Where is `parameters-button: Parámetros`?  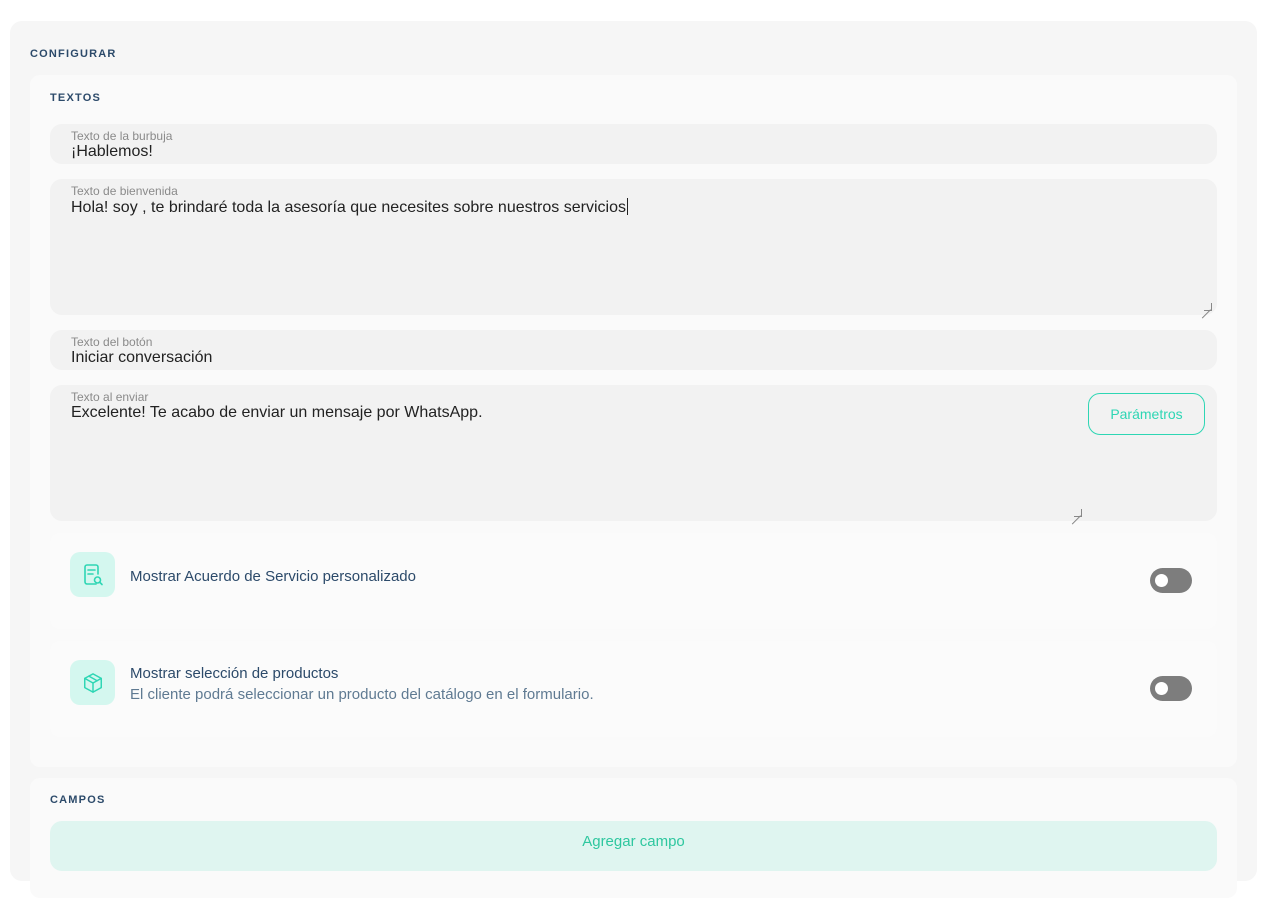 parameters-button: Parámetros is located at coordinates (1146, 414).